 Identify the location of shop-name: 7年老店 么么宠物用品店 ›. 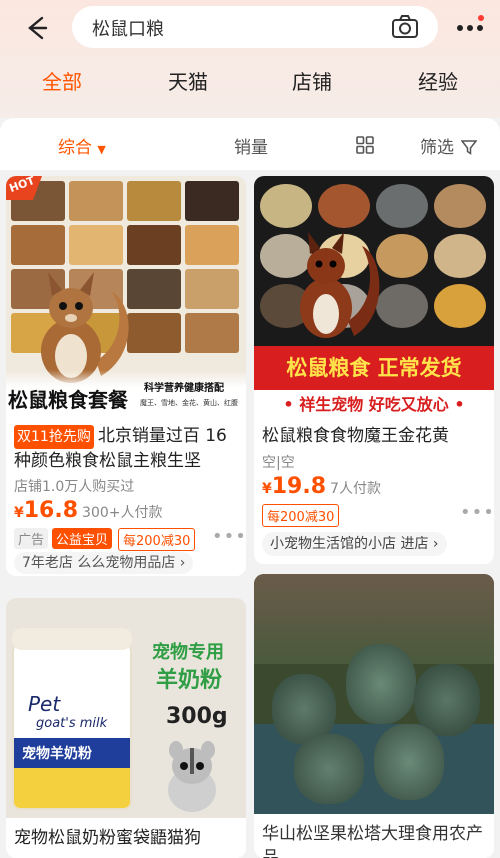
(104, 563).